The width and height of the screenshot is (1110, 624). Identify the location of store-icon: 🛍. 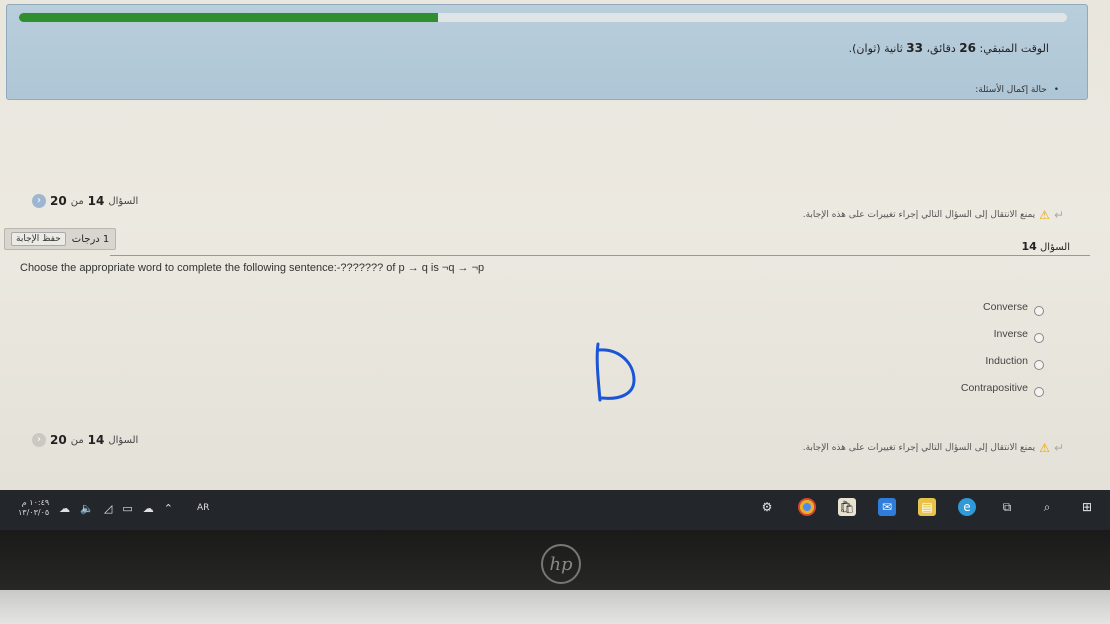
(847, 507).